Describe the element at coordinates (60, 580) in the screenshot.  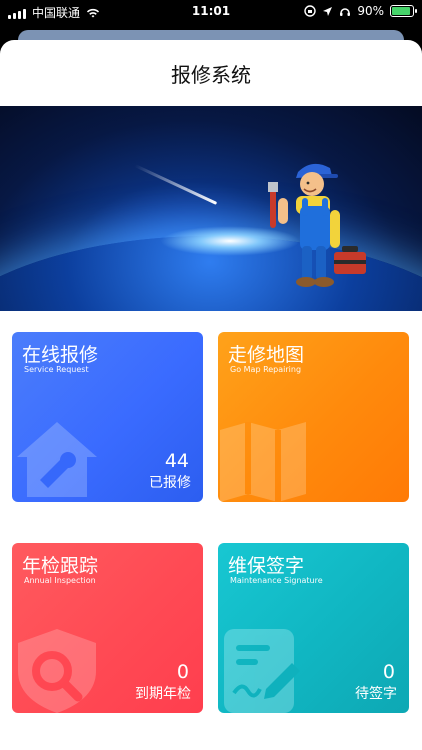
I see `card-subtitle: Annual Inspection` at that location.